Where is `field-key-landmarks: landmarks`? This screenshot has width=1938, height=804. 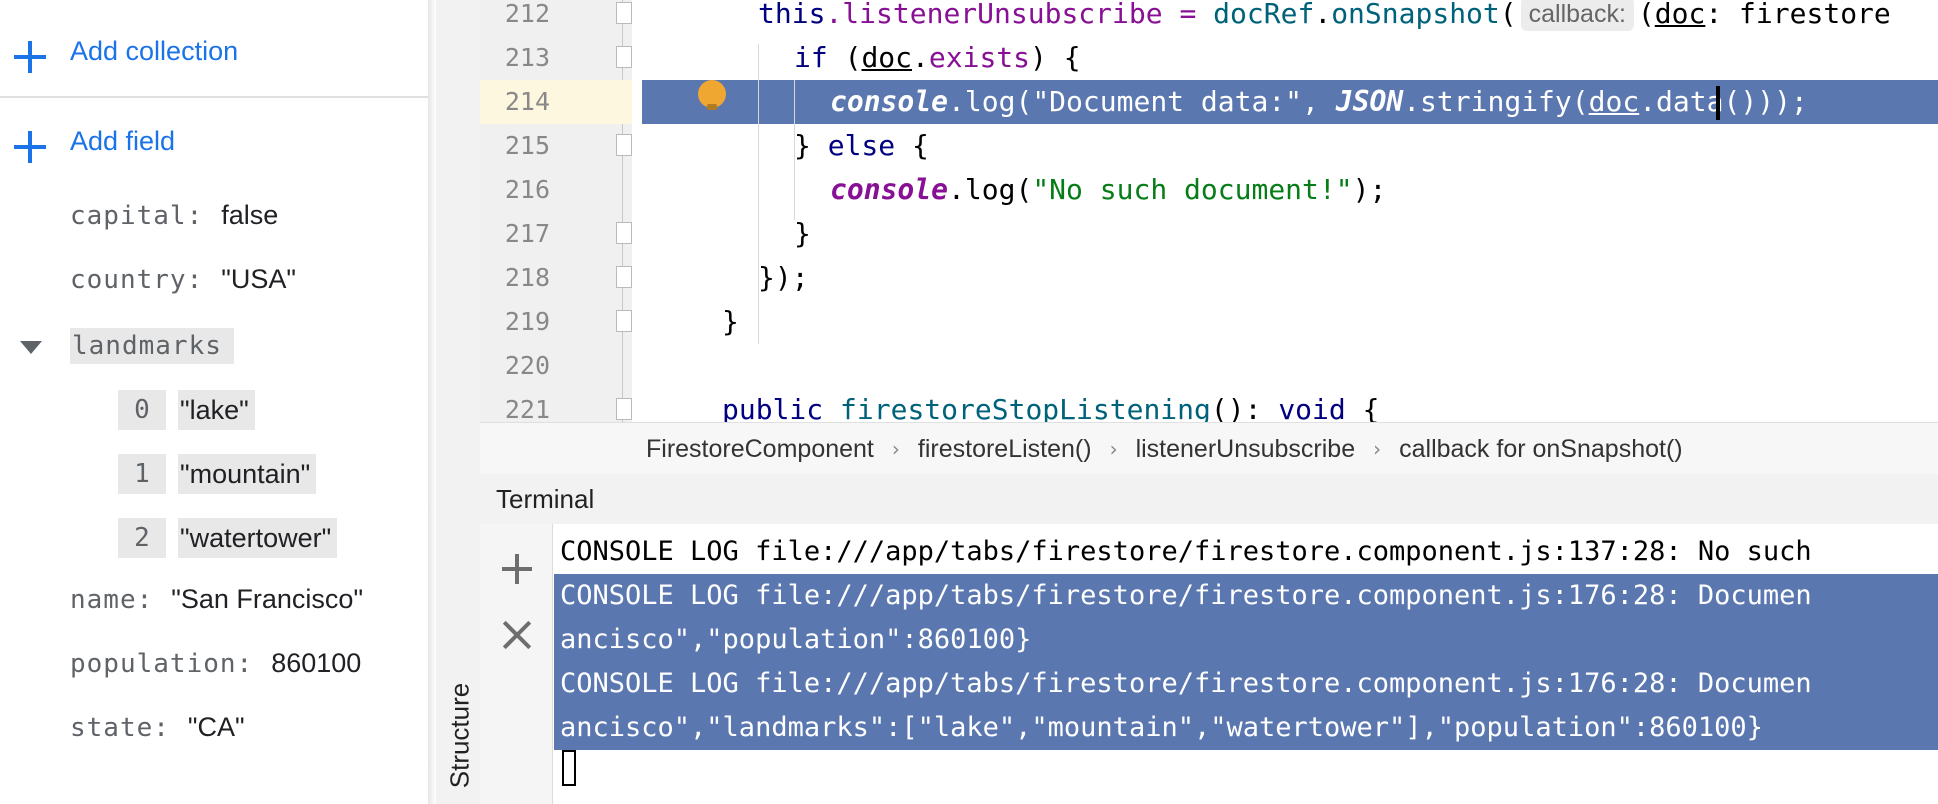 field-key-landmarks: landmarks is located at coordinates (152, 346).